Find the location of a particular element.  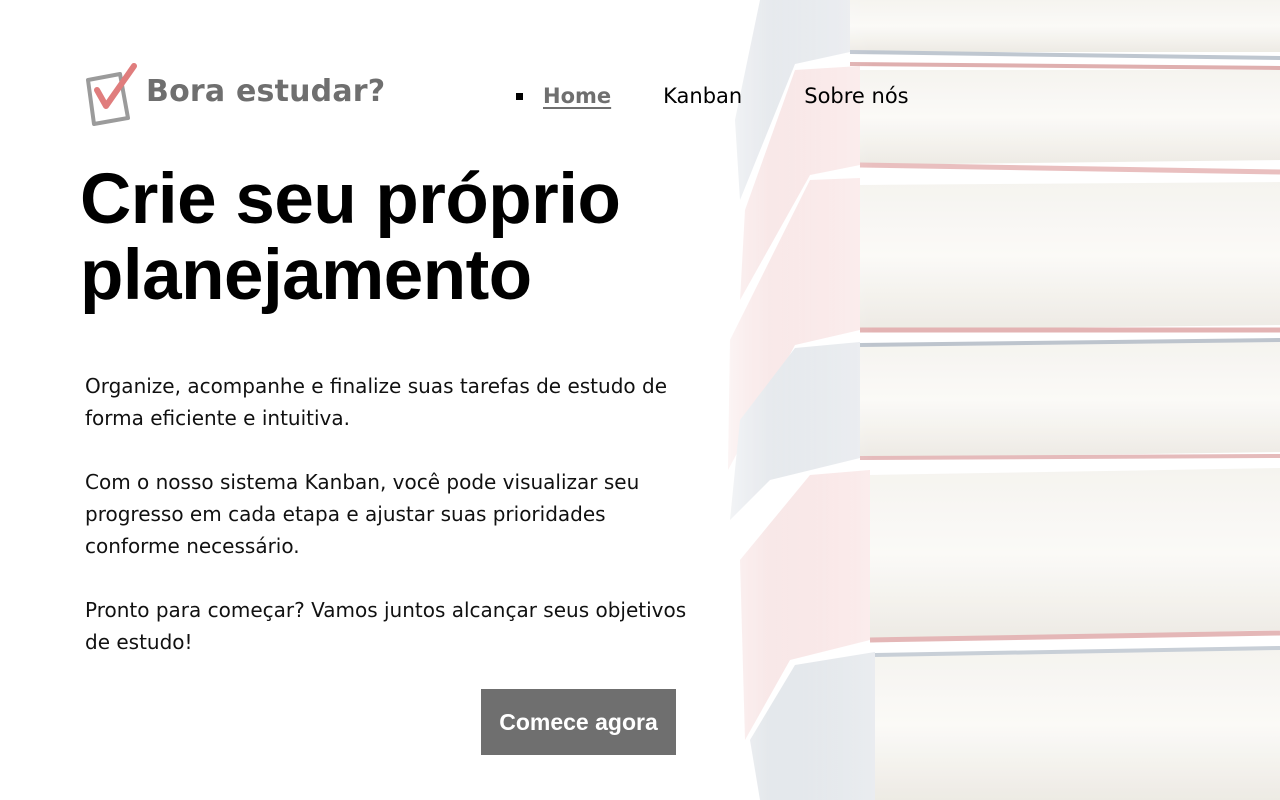

nav-bullet is located at coordinates (519, 96).